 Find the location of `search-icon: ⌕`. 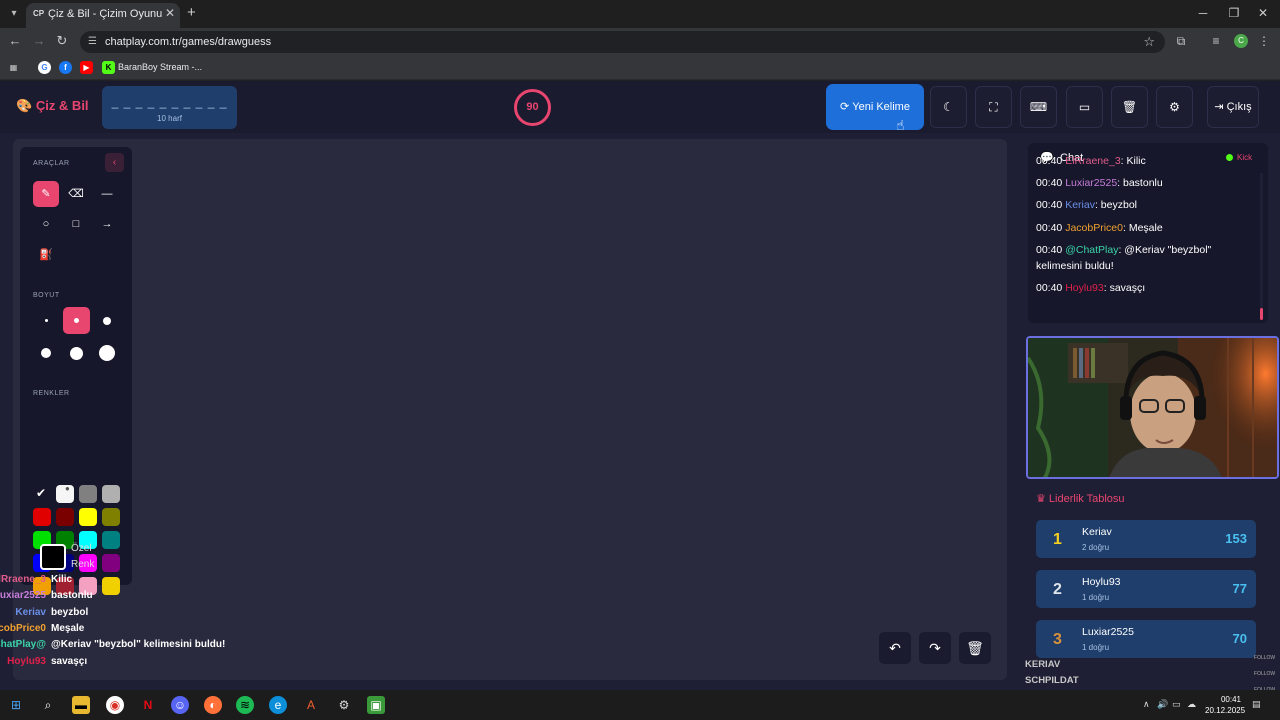

search-icon: ⌕ is located at coordinates (48, 705).